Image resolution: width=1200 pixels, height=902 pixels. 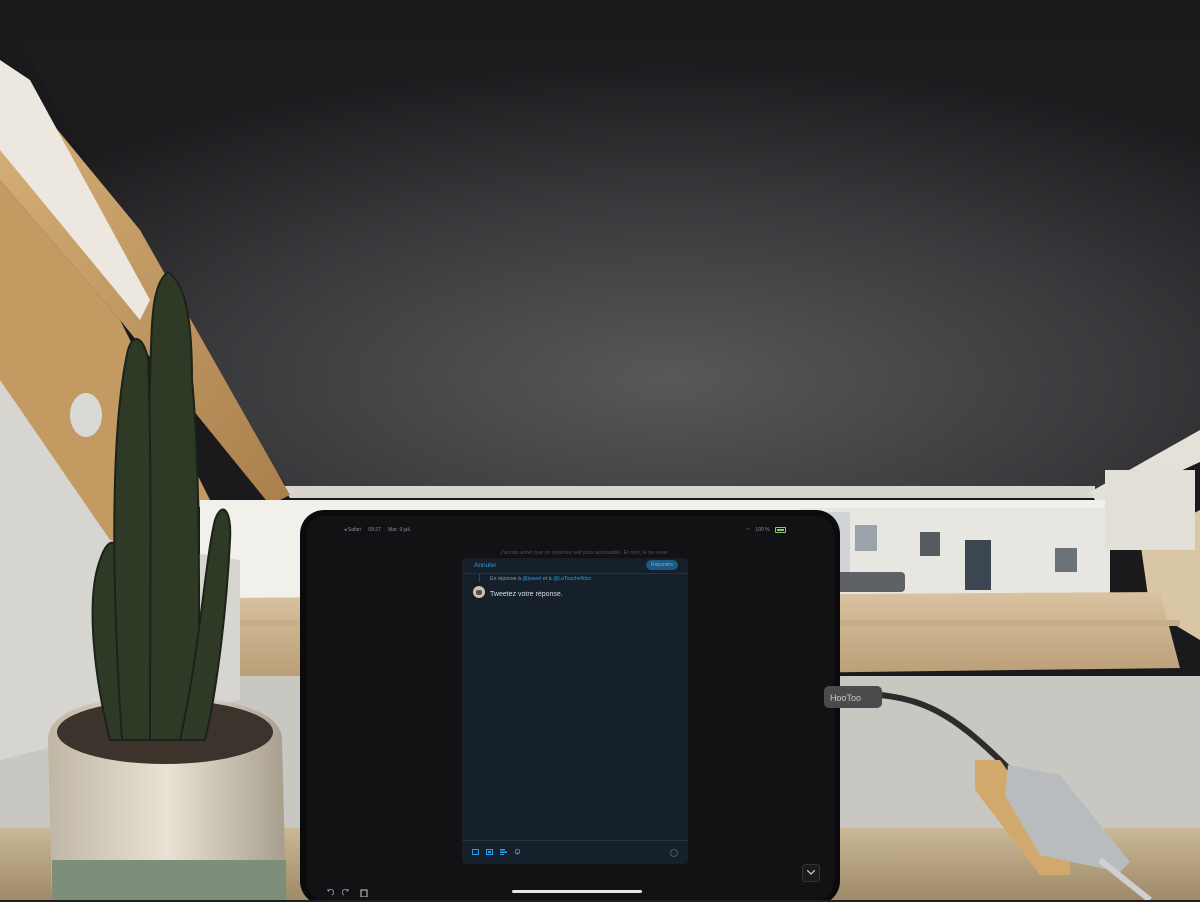 I want to click on status-right: ◠ 100 %, so click(x=764, y=530).